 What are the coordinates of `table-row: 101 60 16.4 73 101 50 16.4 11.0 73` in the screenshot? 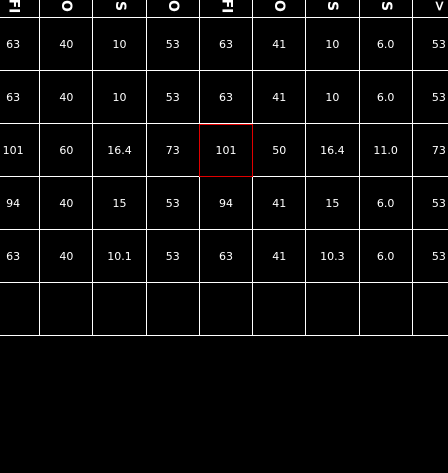 It's located at (224, 150).